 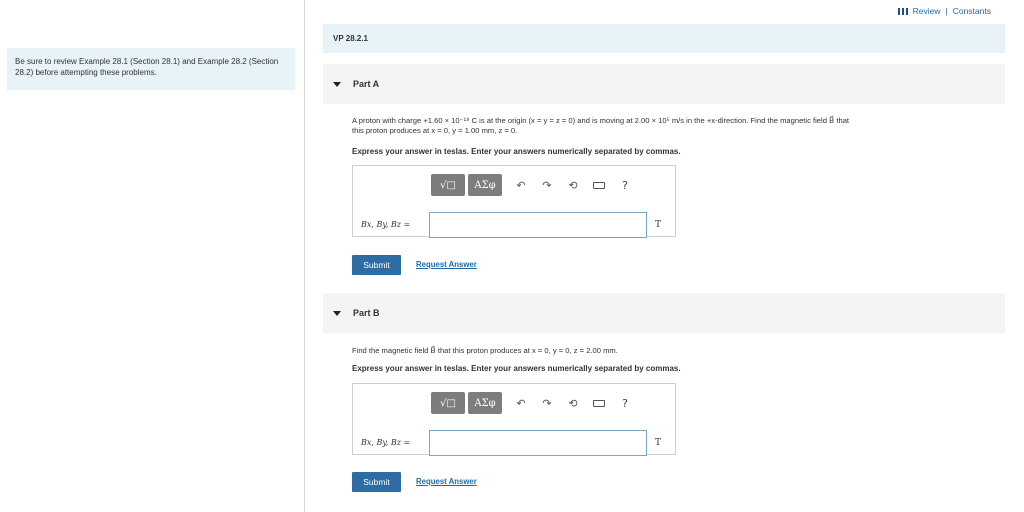 I want to click on problem-header: VP 28.2.1, so click(x=664, y=38).